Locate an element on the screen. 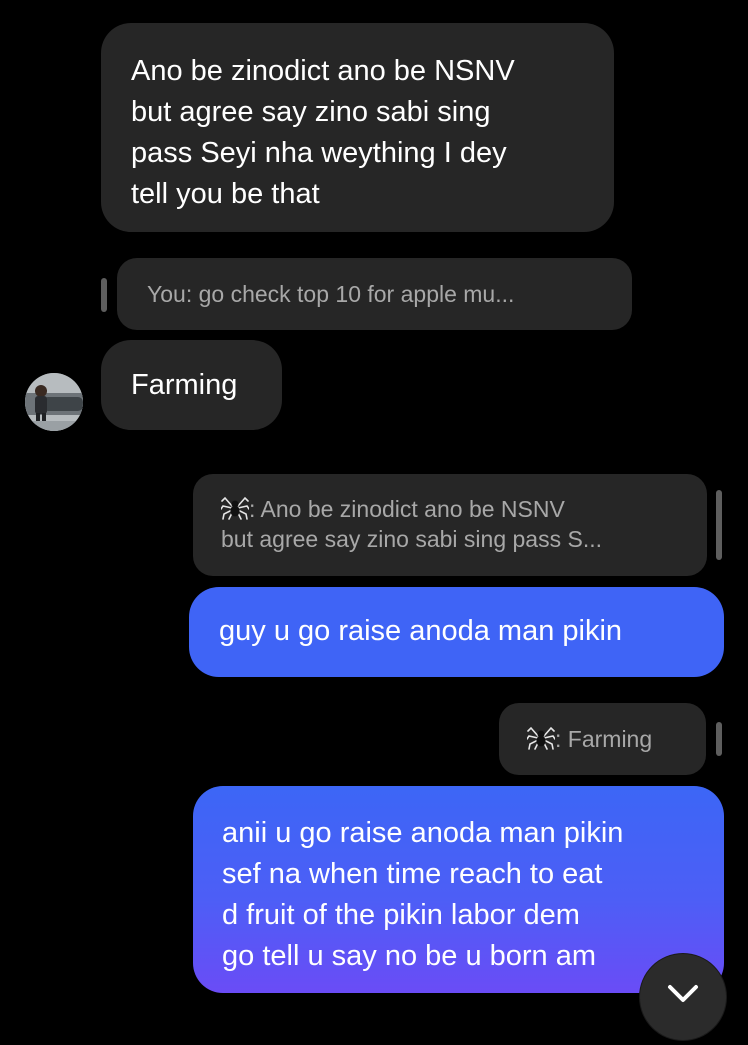 The width and height of the screenshot is (748, 1045). message-line: anii u go raise anoda man pikin is located at coordinates (423, 833).